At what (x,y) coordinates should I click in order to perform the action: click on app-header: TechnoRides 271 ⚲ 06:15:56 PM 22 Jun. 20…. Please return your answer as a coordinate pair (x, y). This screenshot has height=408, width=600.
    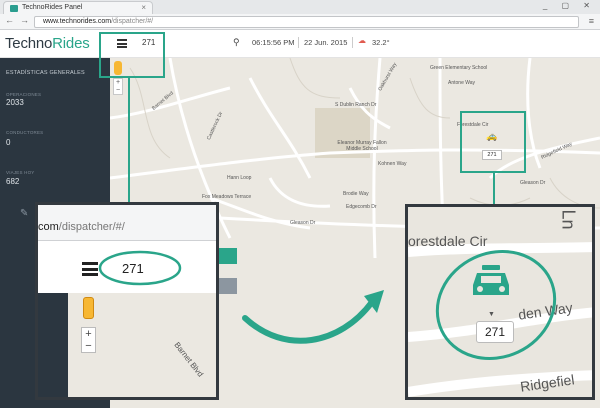
    Looking at the image, I should click on (300, 44).